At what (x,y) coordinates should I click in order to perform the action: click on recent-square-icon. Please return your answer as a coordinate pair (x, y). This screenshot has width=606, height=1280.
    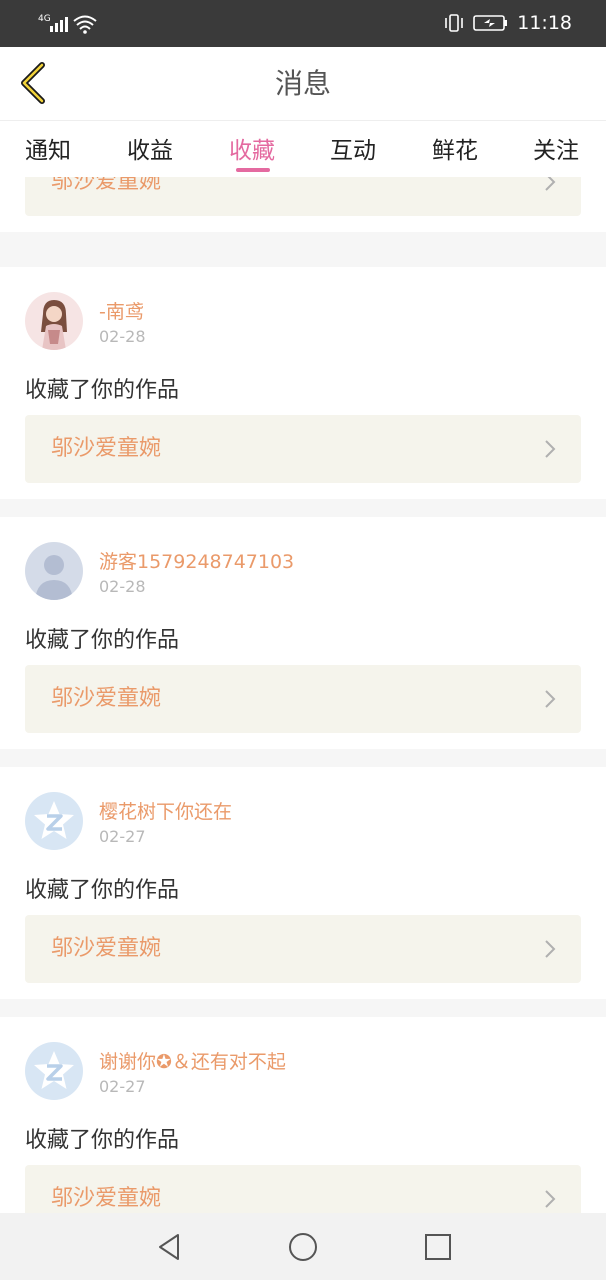
    Looking at the image, I should click on (438, 1247).